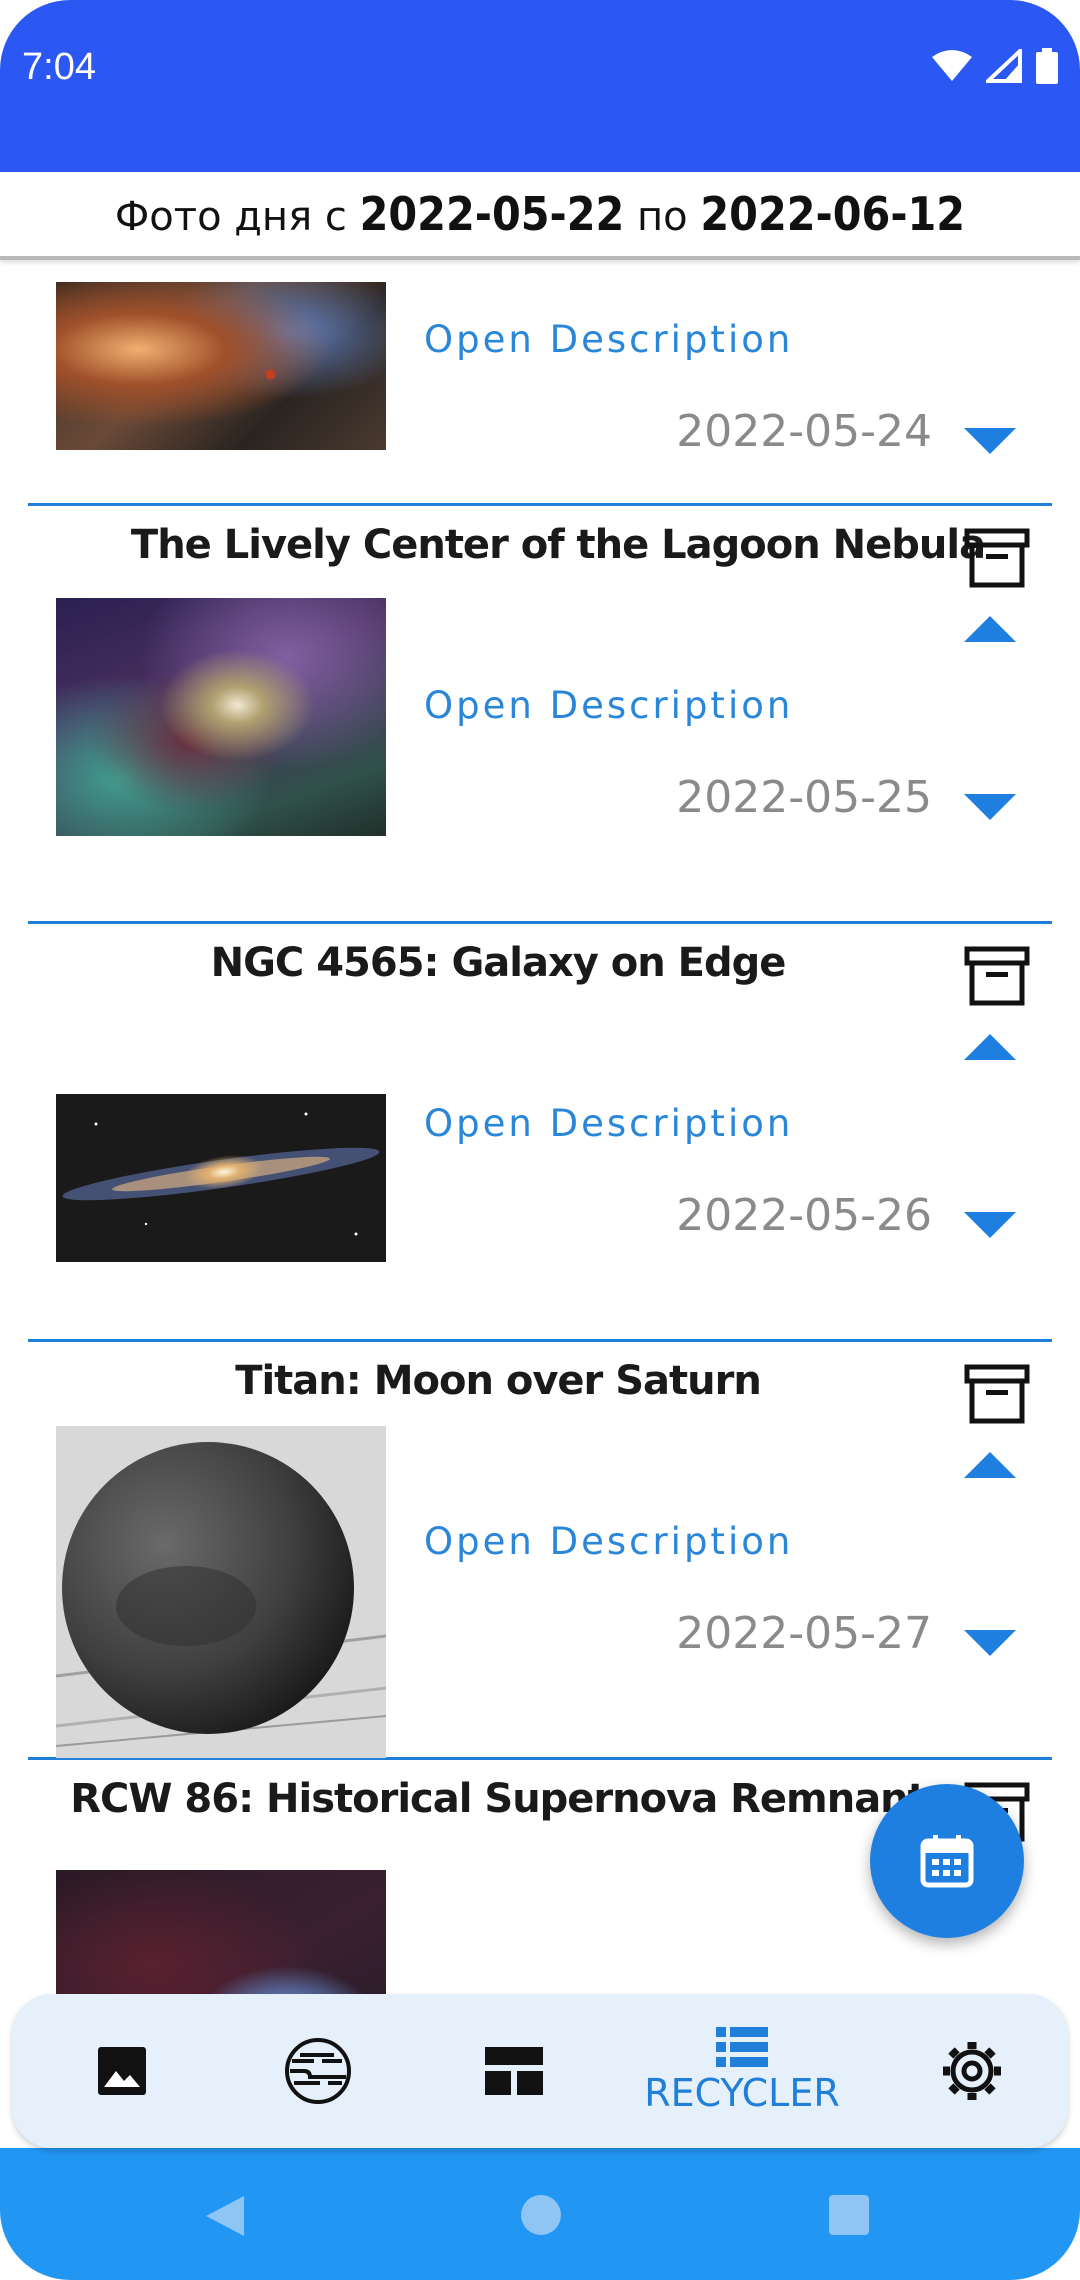 This screenshot has height=2280, width=1080. I want to click on planet-icon, so click(318, 2071).